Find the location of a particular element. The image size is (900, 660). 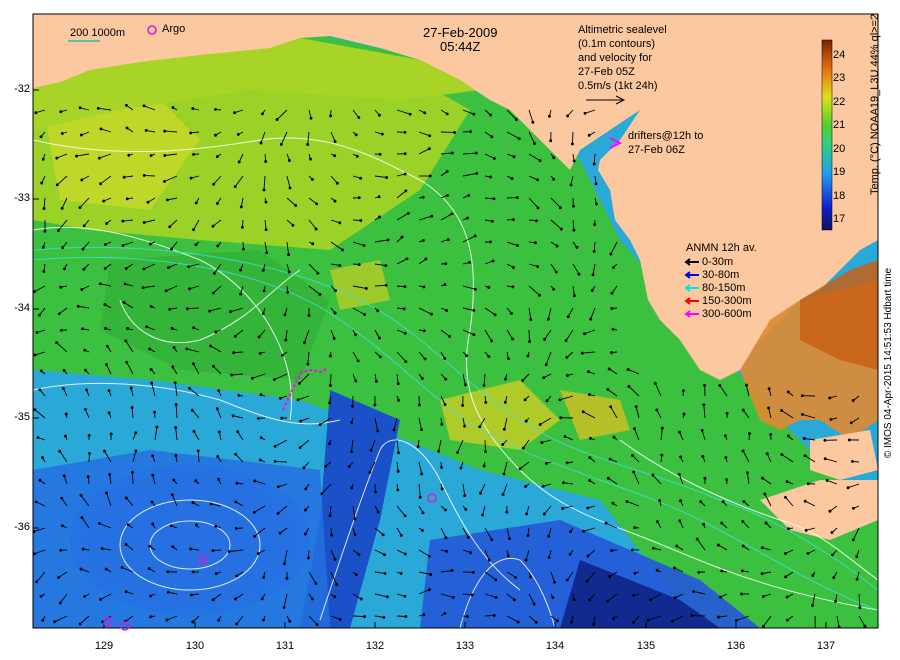

velocity-arrow is located at coordinates (572, 137).